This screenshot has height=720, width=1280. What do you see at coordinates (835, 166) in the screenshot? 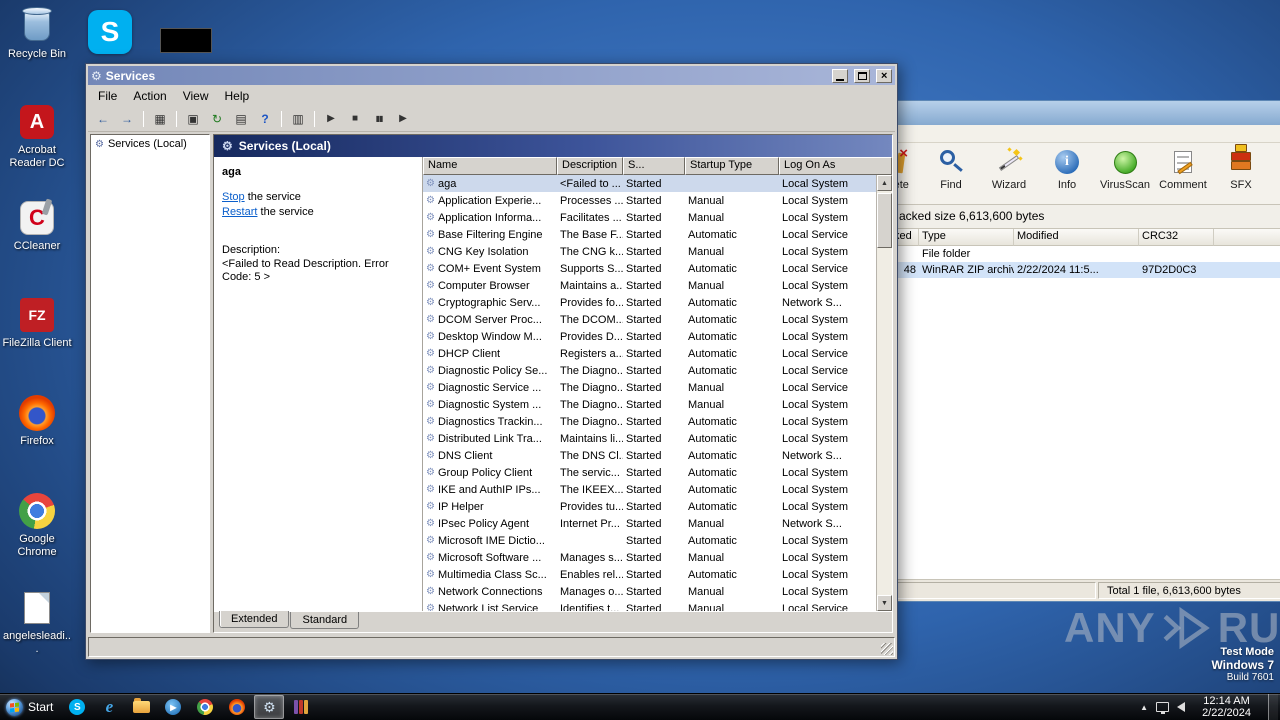
I see `column-log-on-as: Log On As` at bounding box center [835, 166].